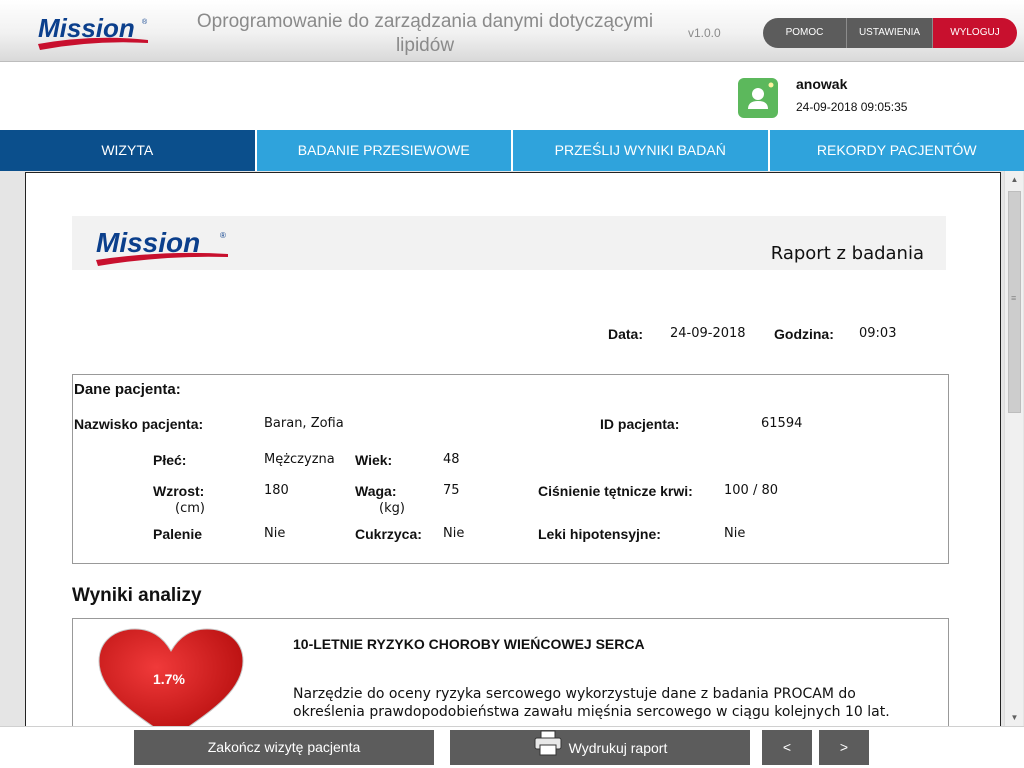 This screenshot has width=1024, height=768. What do you see at coordinates (178, 534) in the screenshot?
I see `smoking-label: Palenie` at bounding box center [178, 534].